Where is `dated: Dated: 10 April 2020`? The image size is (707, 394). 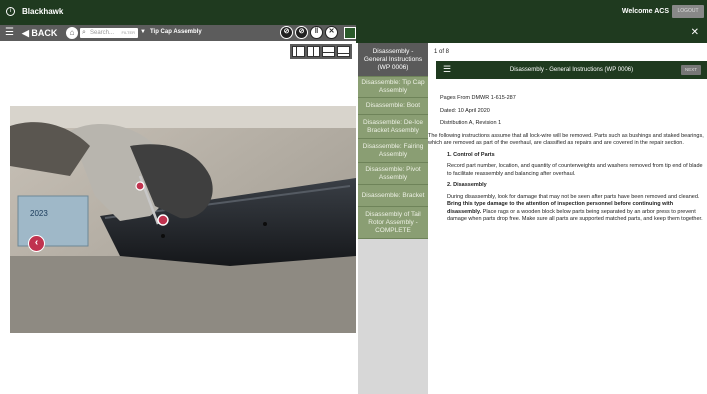 dated: Dated: 10 April 2020 is located at coordinates (465, 110).